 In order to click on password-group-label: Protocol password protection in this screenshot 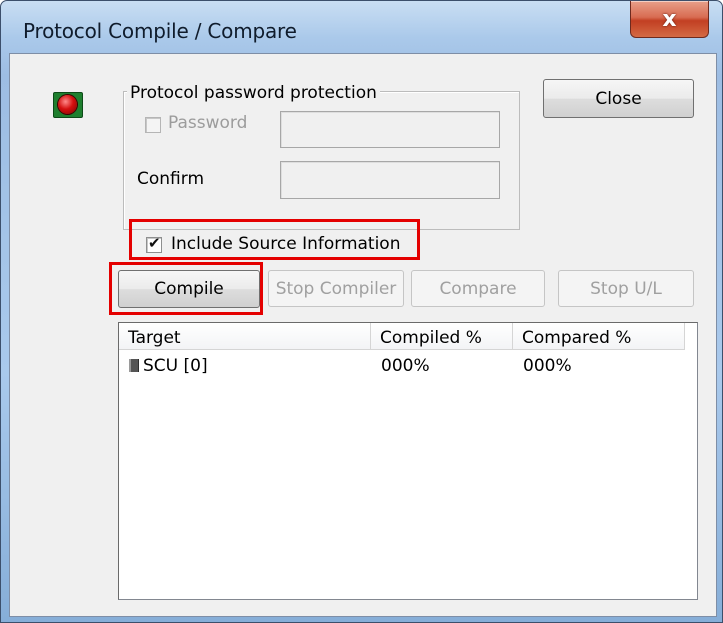, I will do `click(253, 93)`.